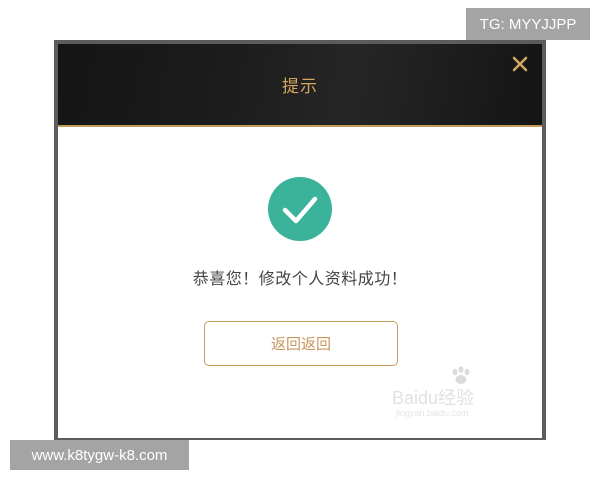 This screenshot has height=480, width=600. Describe the element at coordinates (432, 413) in the screenshot. I see `watermark-url: jingyan.baidu.com` at that location.